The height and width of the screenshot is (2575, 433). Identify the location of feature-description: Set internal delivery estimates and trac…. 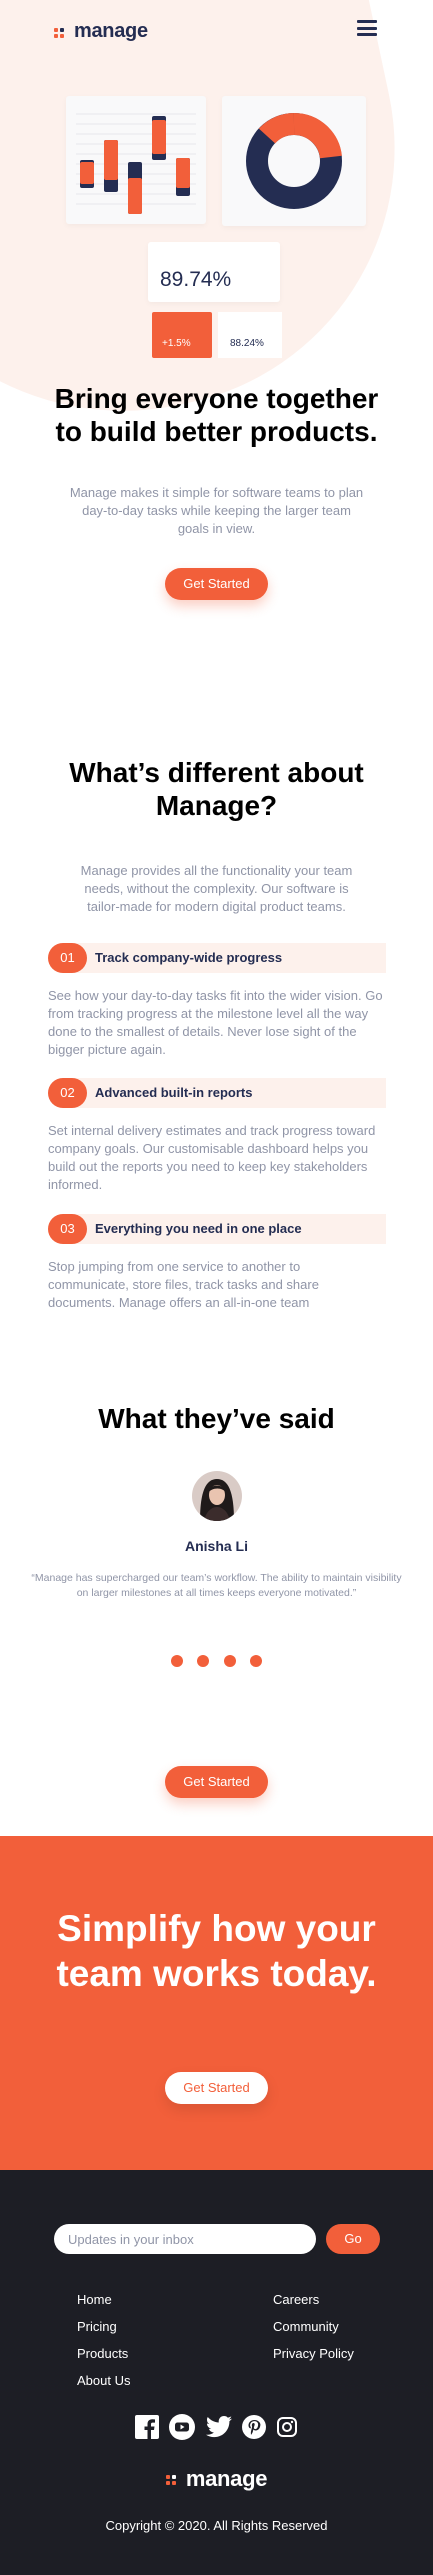
(212, 1157).